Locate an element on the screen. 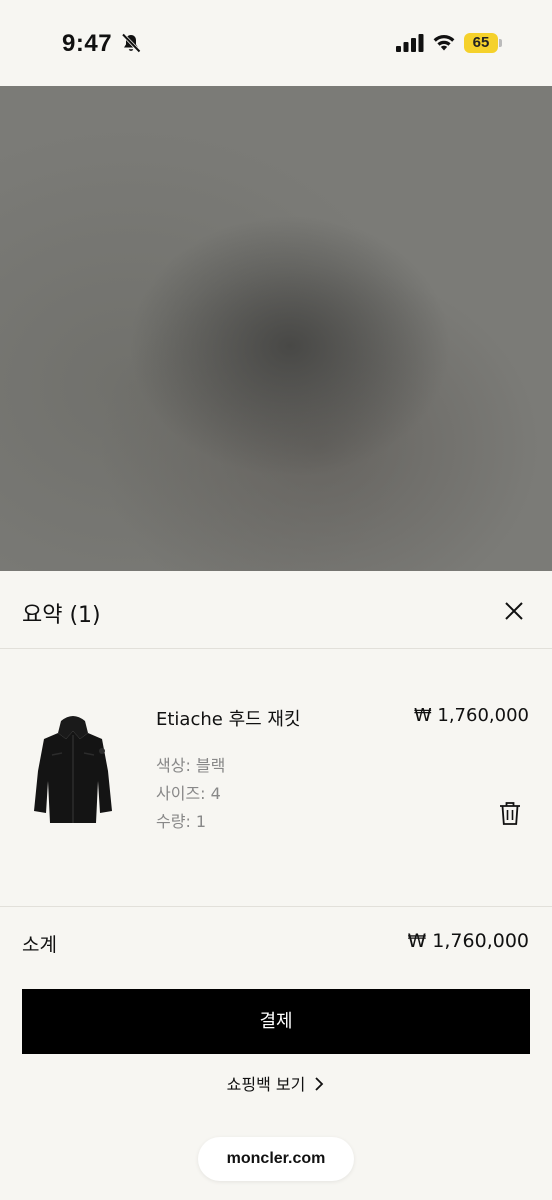  header-divider is located at coordinates (276, 648).